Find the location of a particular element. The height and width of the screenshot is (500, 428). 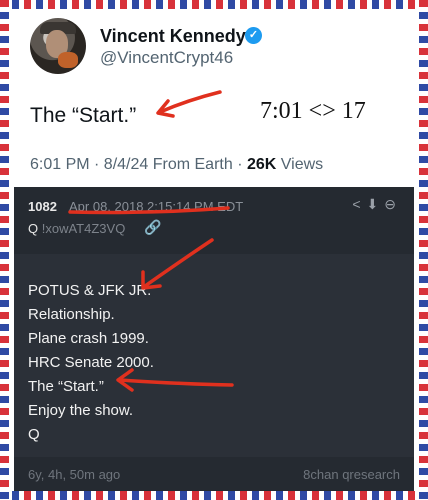

post-source: 8chan qresearch is located at coordinates (351, 474).